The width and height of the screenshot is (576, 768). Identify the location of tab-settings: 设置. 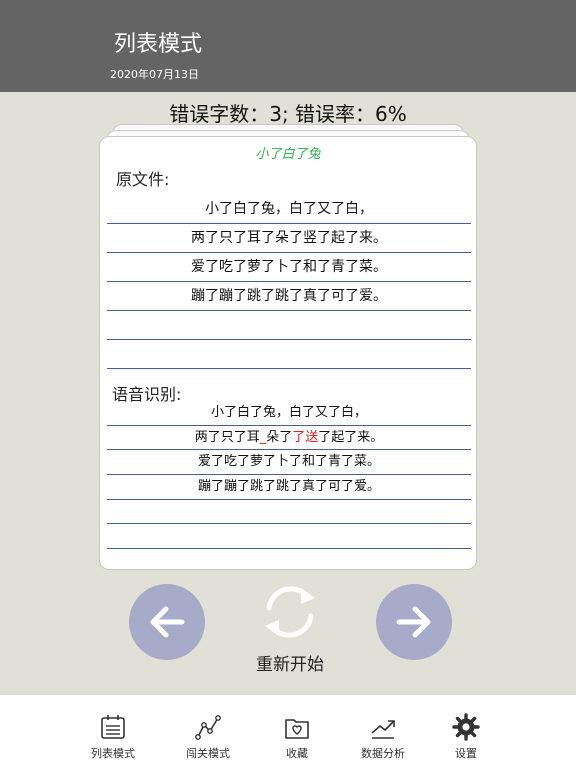
(466, 731).